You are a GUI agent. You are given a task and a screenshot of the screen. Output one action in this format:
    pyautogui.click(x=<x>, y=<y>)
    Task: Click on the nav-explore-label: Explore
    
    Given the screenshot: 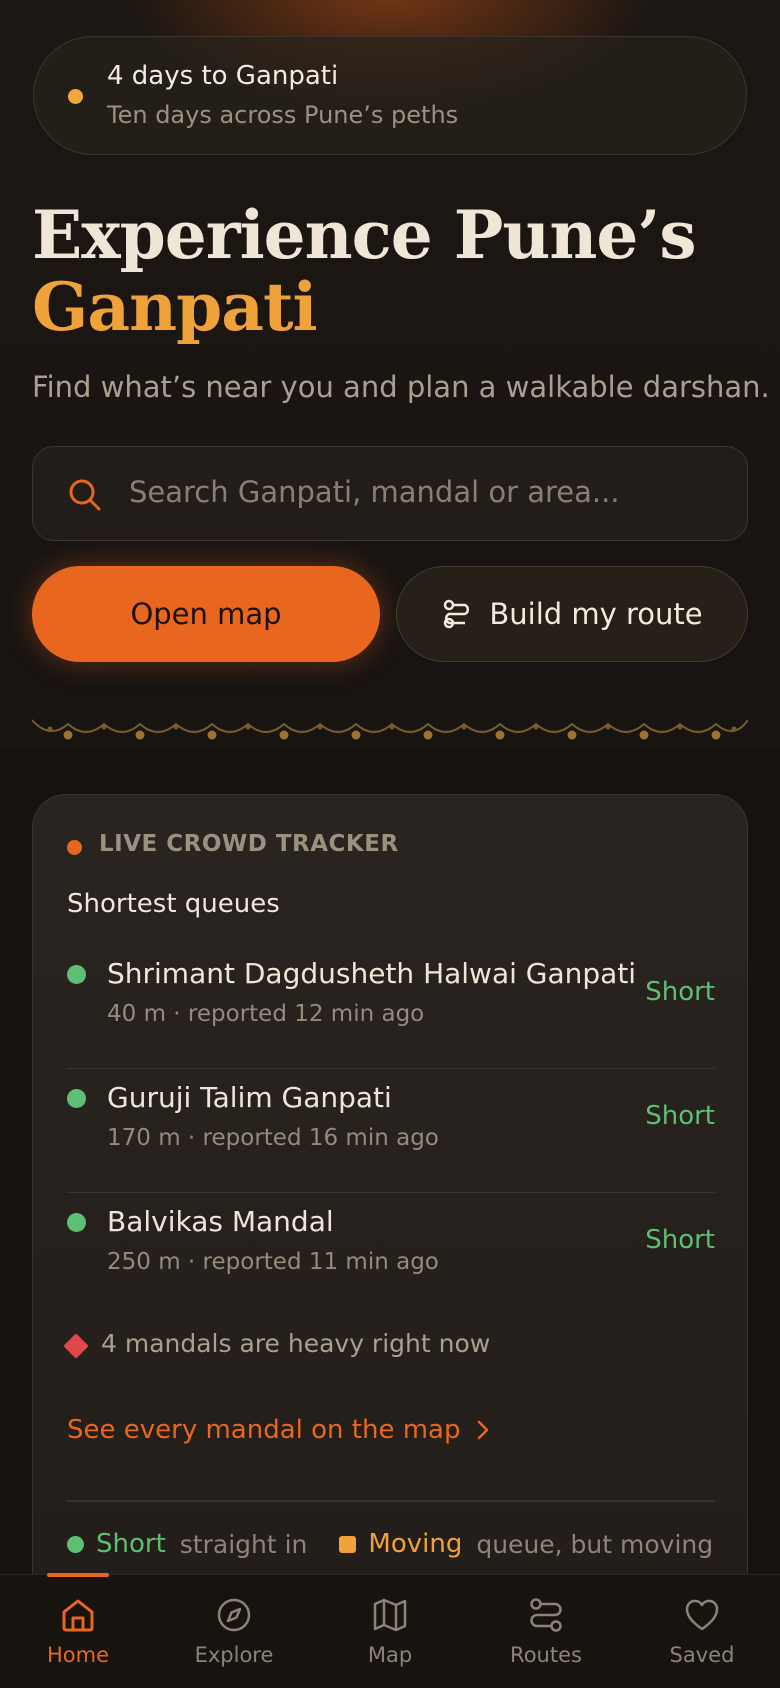 What is the action you would take?
    pyautogui.click(x=234, y=1655)
    